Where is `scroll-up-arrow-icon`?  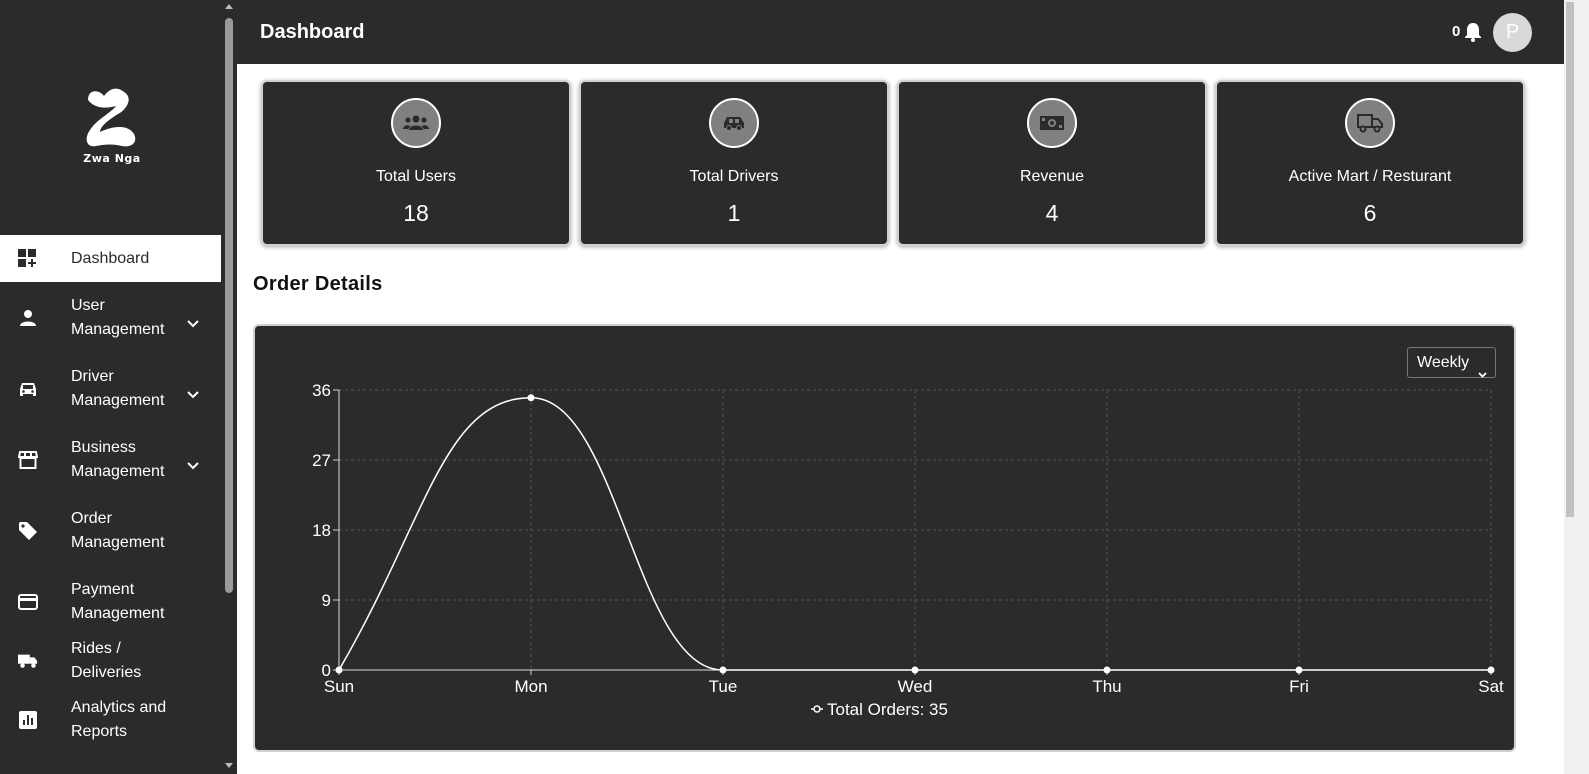 scroll-up-arrow-icon is located at coordinates (229, 6).